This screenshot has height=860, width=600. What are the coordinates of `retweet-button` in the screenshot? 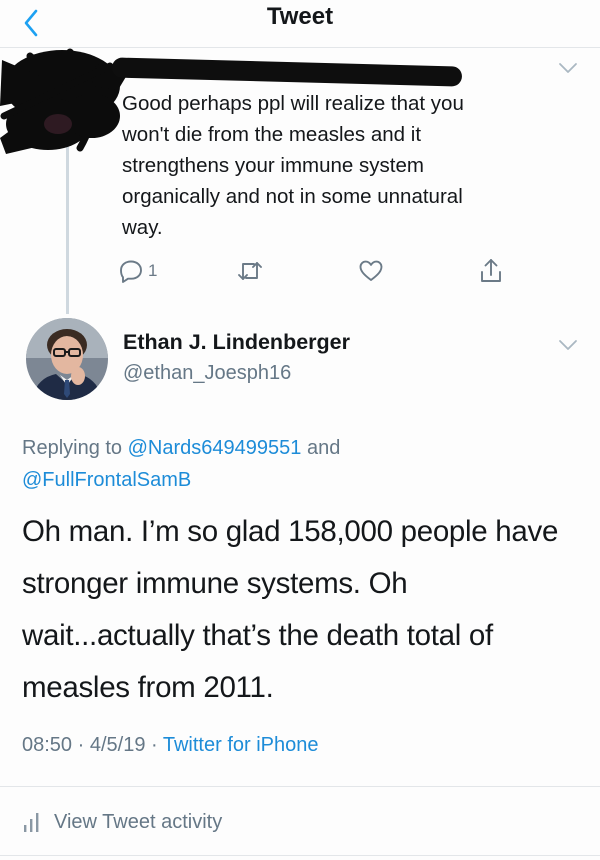 It's located at (250, 271).